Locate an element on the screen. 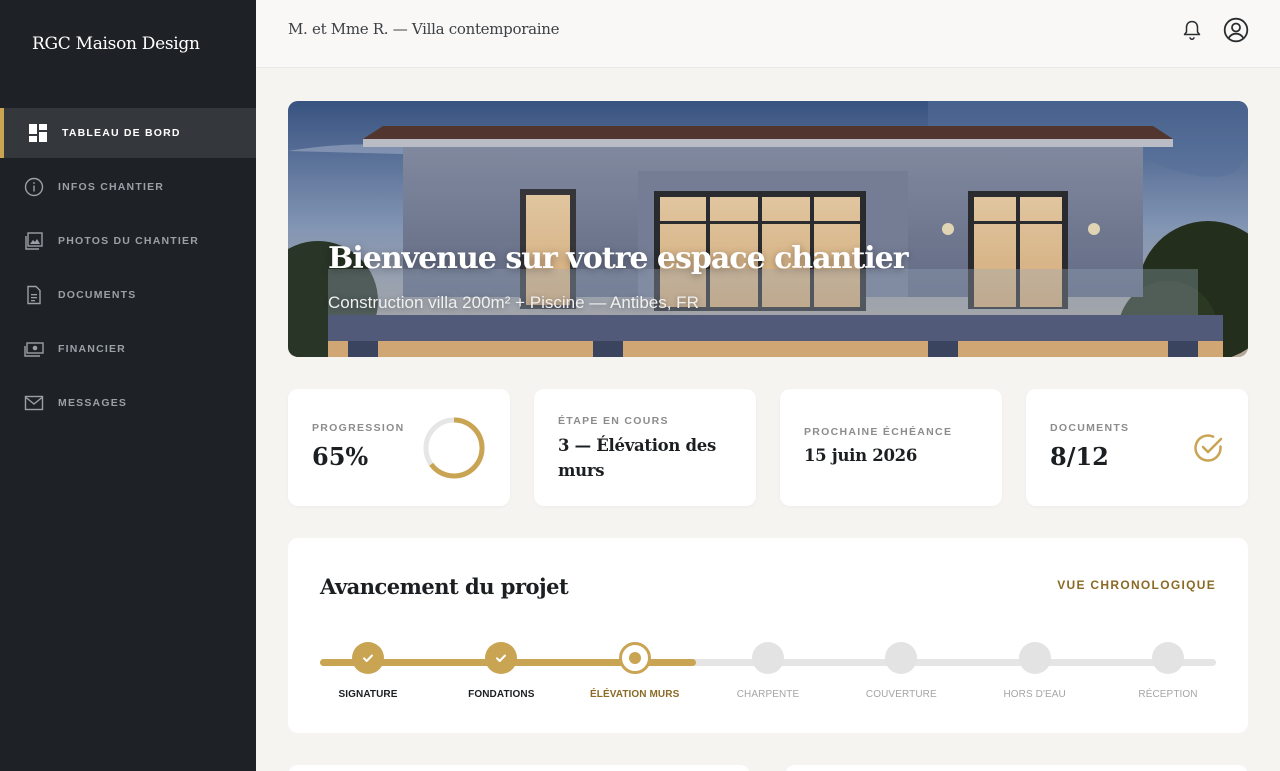  progress-label: PROGRESSION is located at coordinates (358, 428).